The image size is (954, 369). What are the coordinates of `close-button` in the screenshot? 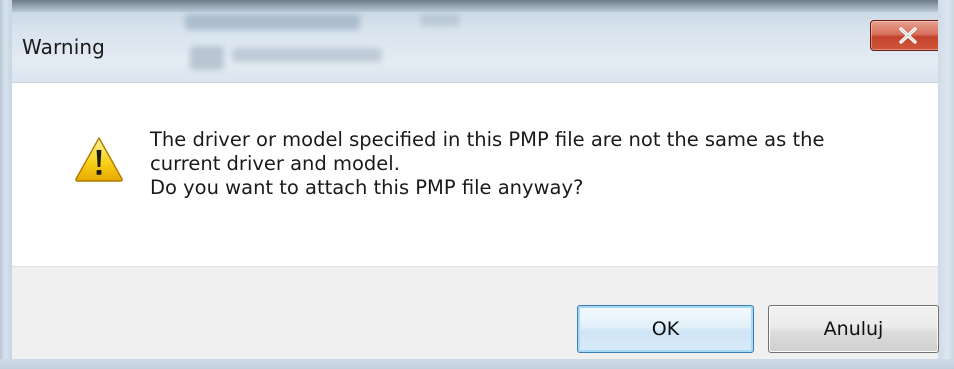 It's located at (908, 35).